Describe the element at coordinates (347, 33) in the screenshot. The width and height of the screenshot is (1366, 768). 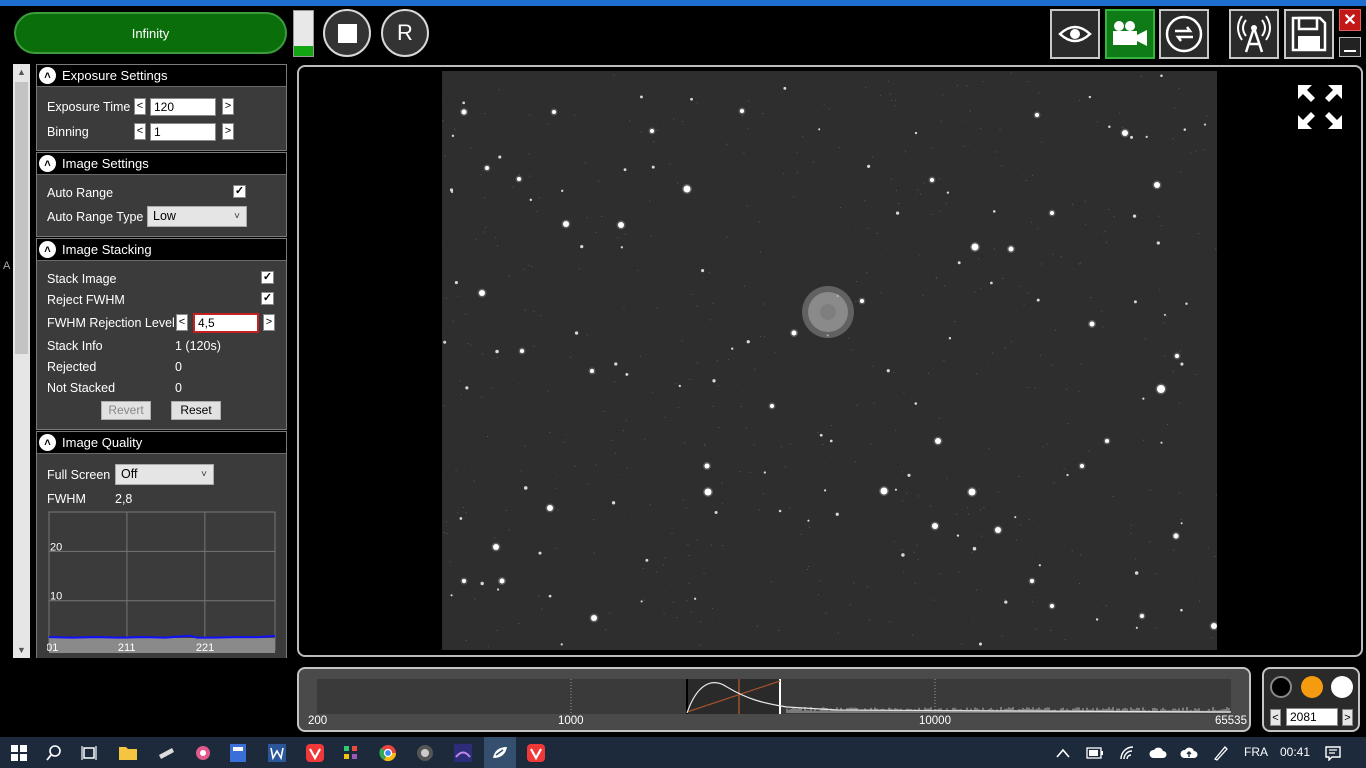
I see `stop-button` at that location.